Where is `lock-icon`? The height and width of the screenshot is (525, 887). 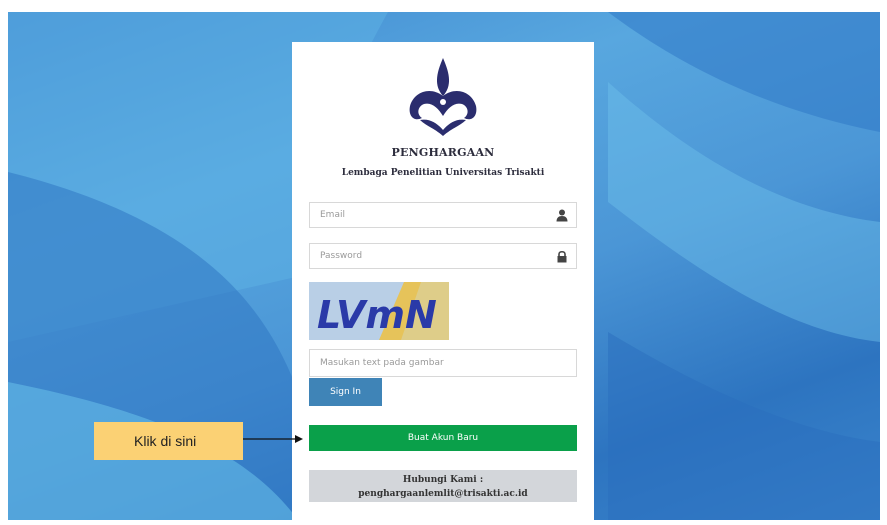
lock-icon is located at coordinates (562, 256).